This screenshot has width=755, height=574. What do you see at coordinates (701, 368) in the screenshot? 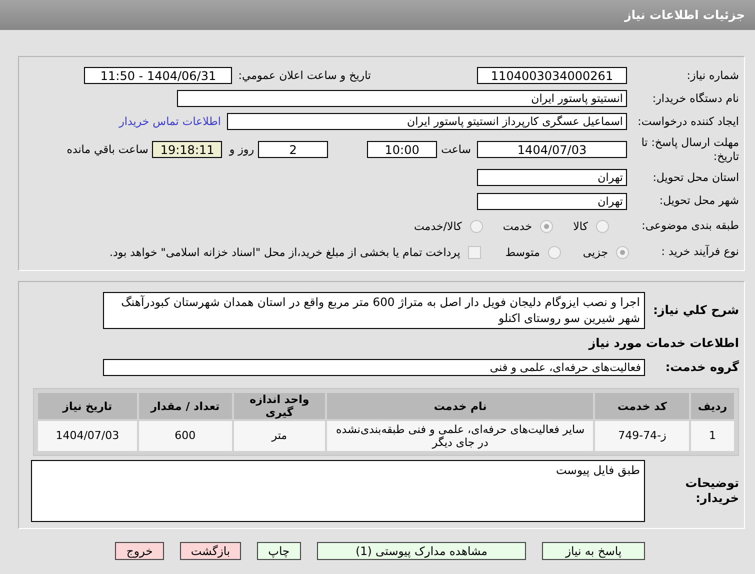
I see `field-label: گروه خدمت:` at bounding box center [701, 368].